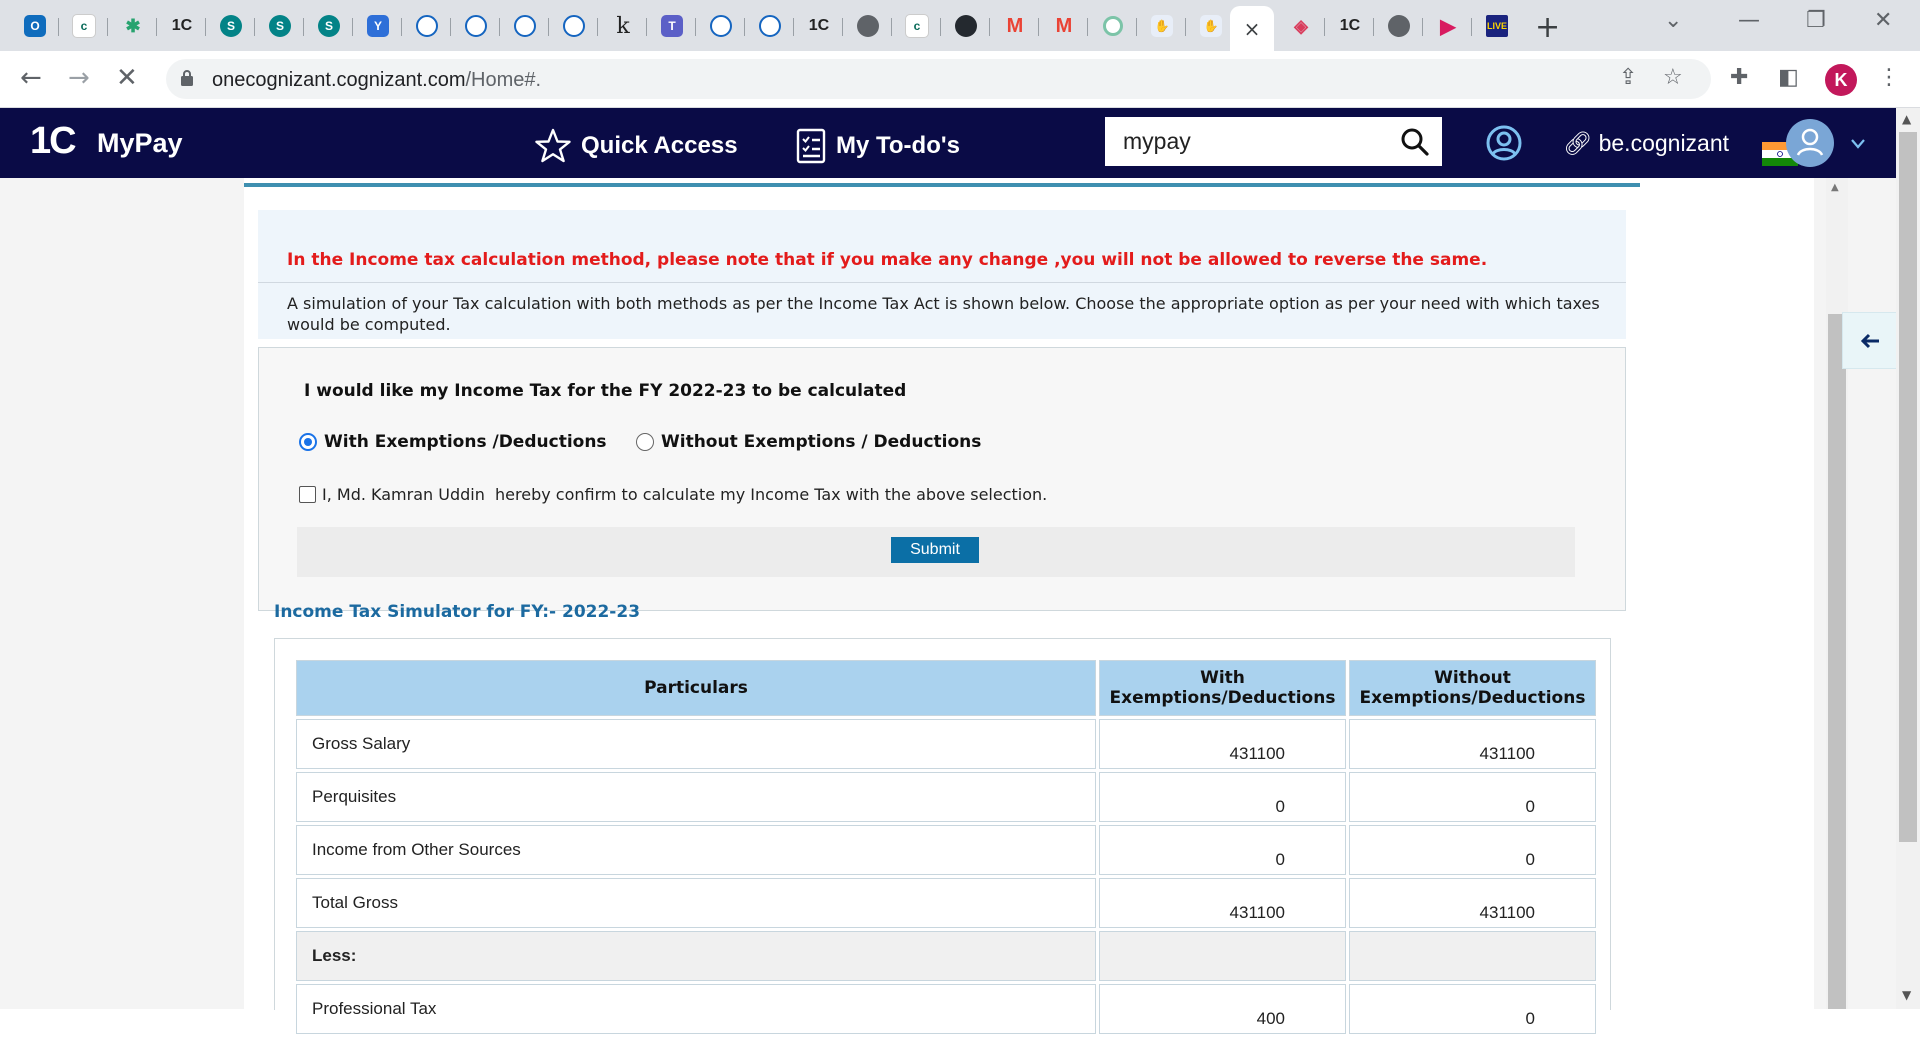  I want to click on bookmark-star-icon: ☆, so click(1673, 77).